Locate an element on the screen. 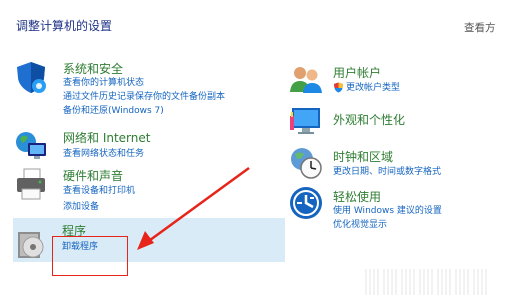  category-title: 外观和个性化 is located at coordinates (369, 119).